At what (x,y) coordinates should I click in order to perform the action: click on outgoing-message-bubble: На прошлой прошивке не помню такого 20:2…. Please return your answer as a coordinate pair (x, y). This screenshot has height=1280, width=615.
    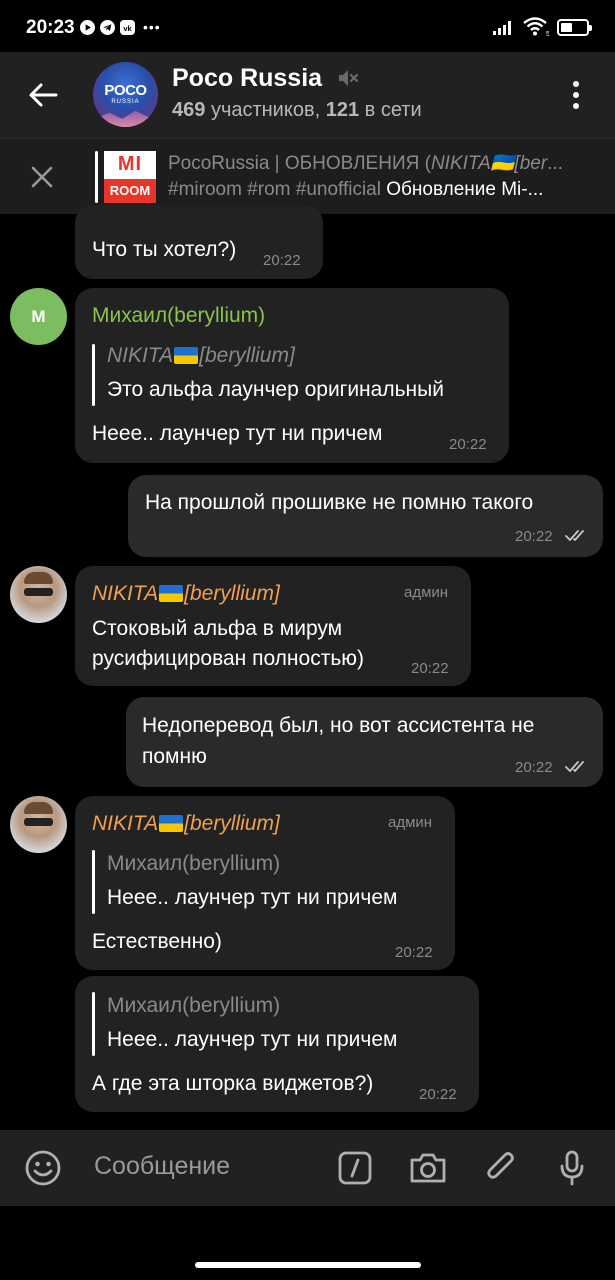
    Looking at the image, I should click on (365, 516).